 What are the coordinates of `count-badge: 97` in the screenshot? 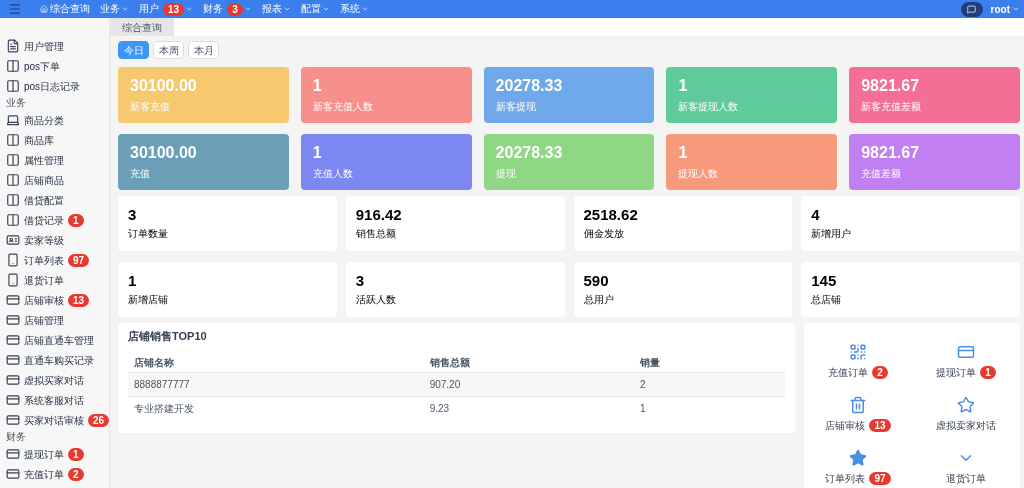 It's located at (880, 478).